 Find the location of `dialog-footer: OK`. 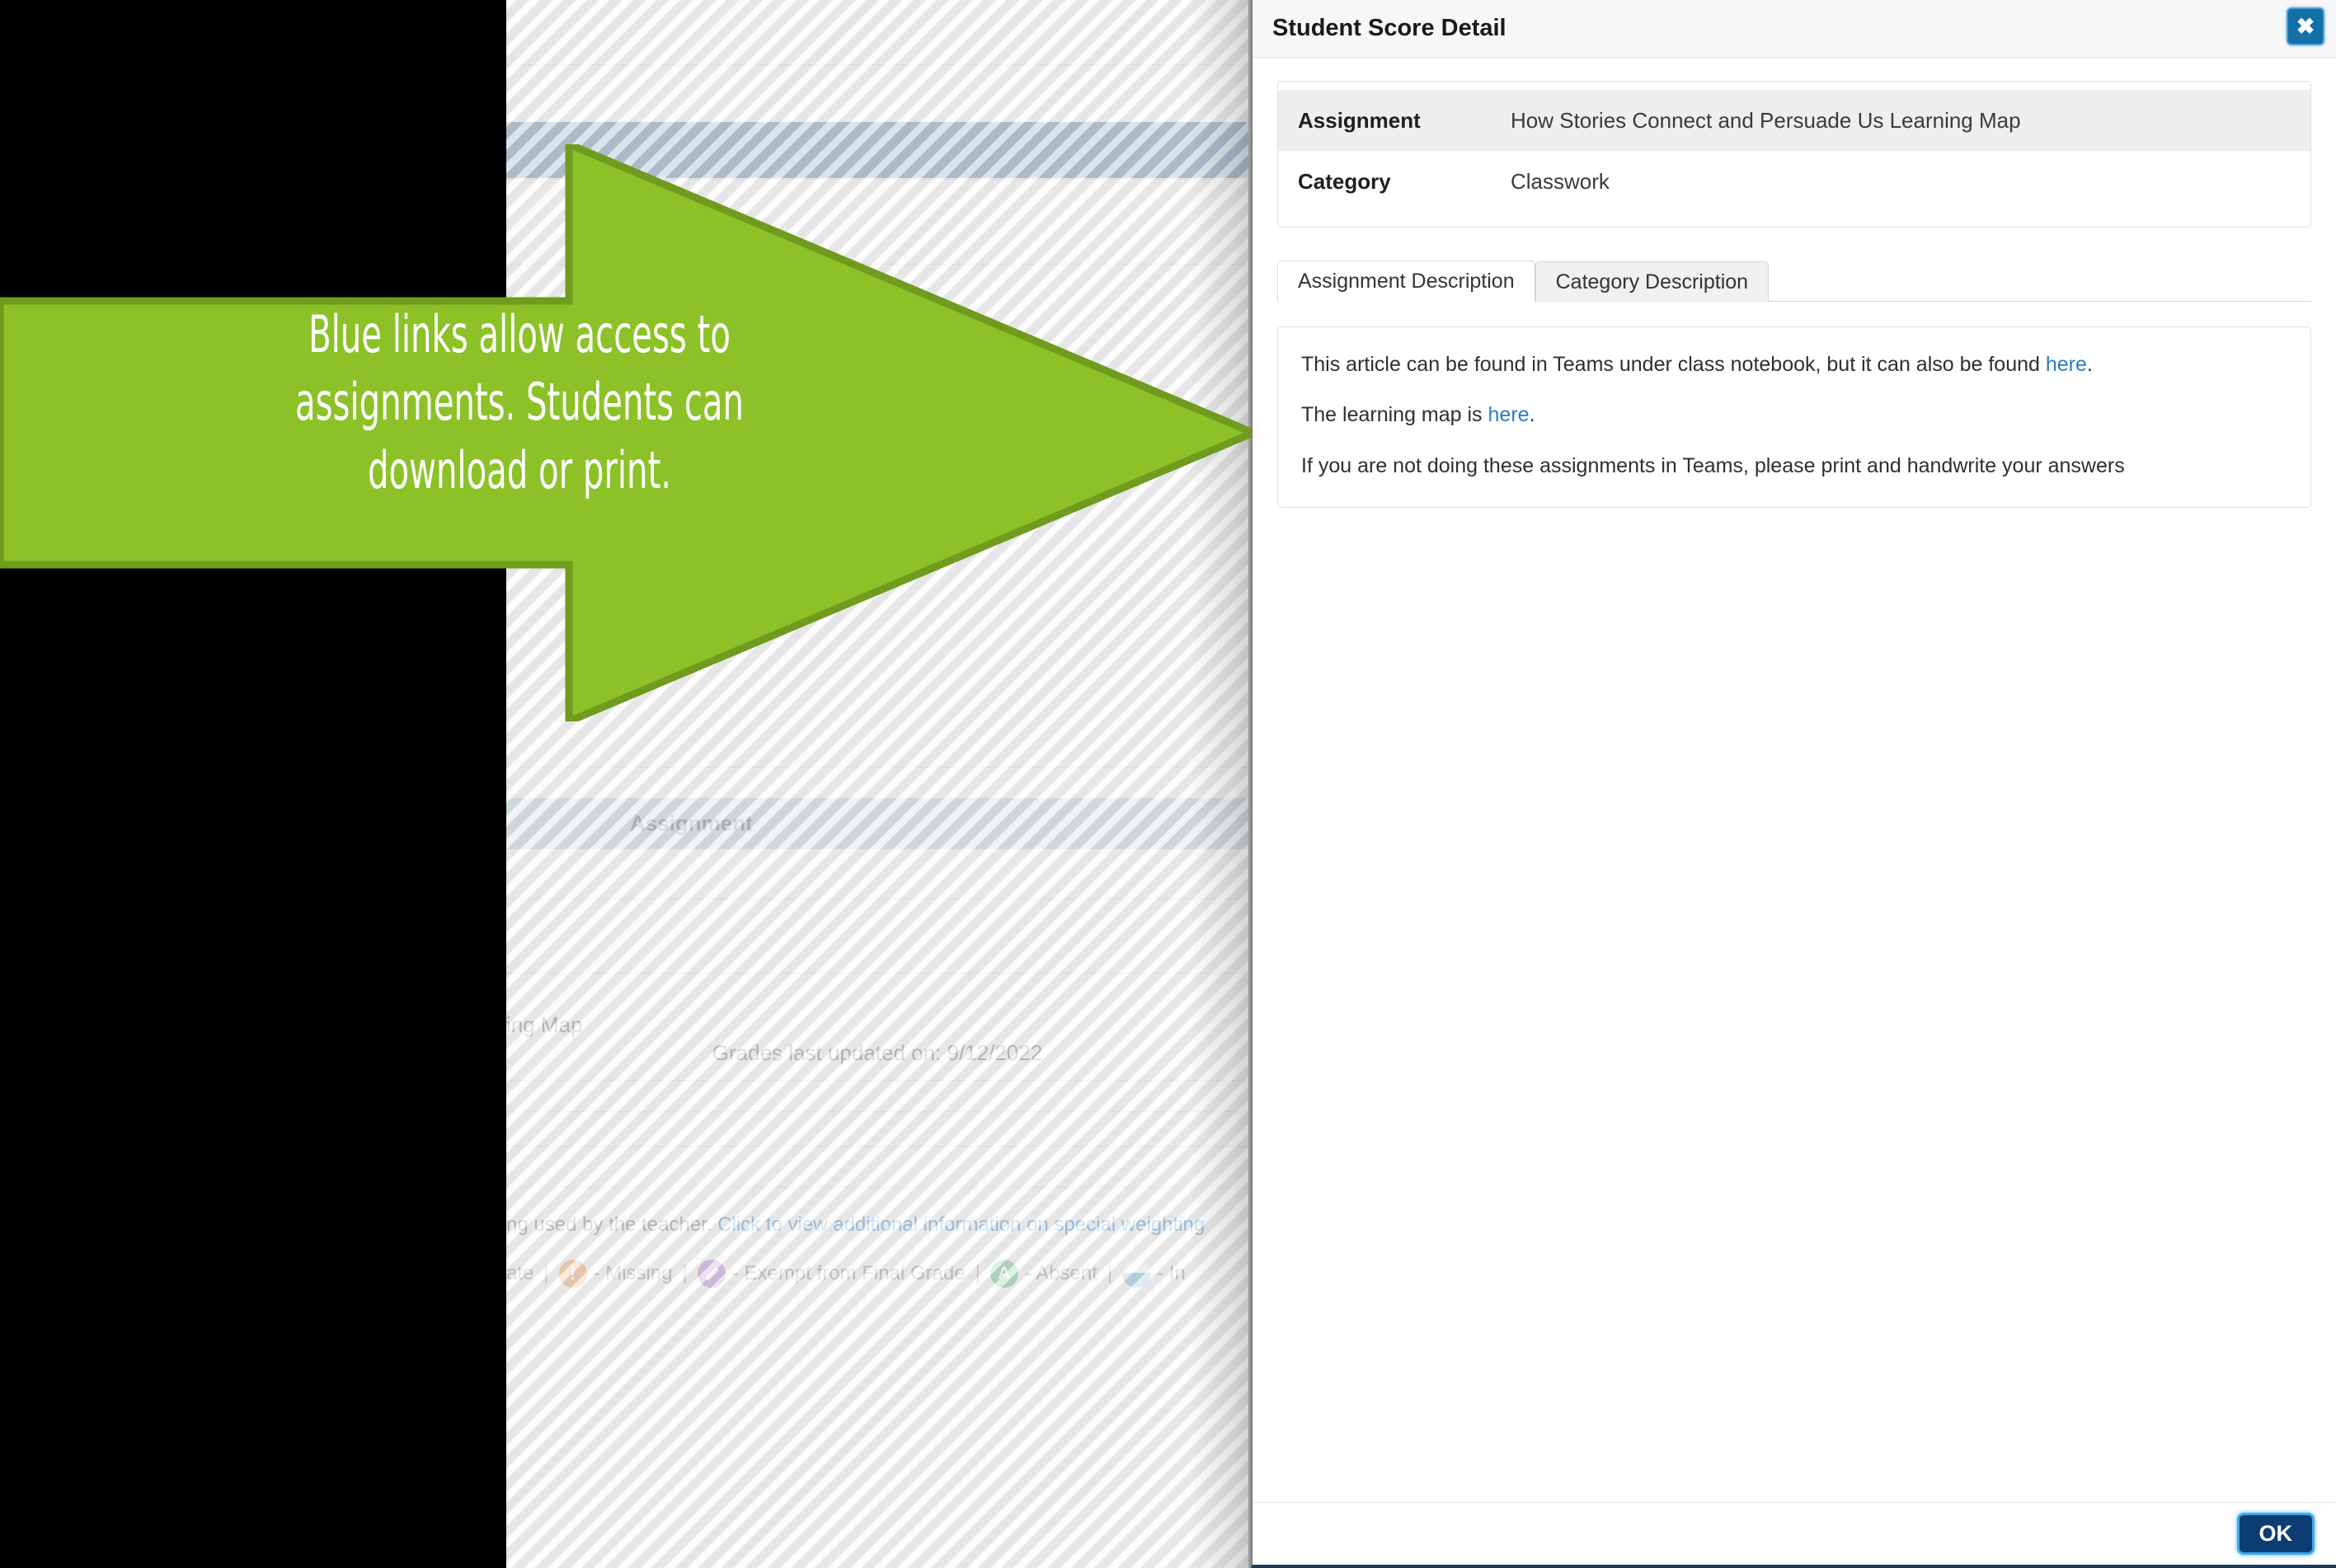

dialog-footer: OK is located at coordinates (1794, 1533).